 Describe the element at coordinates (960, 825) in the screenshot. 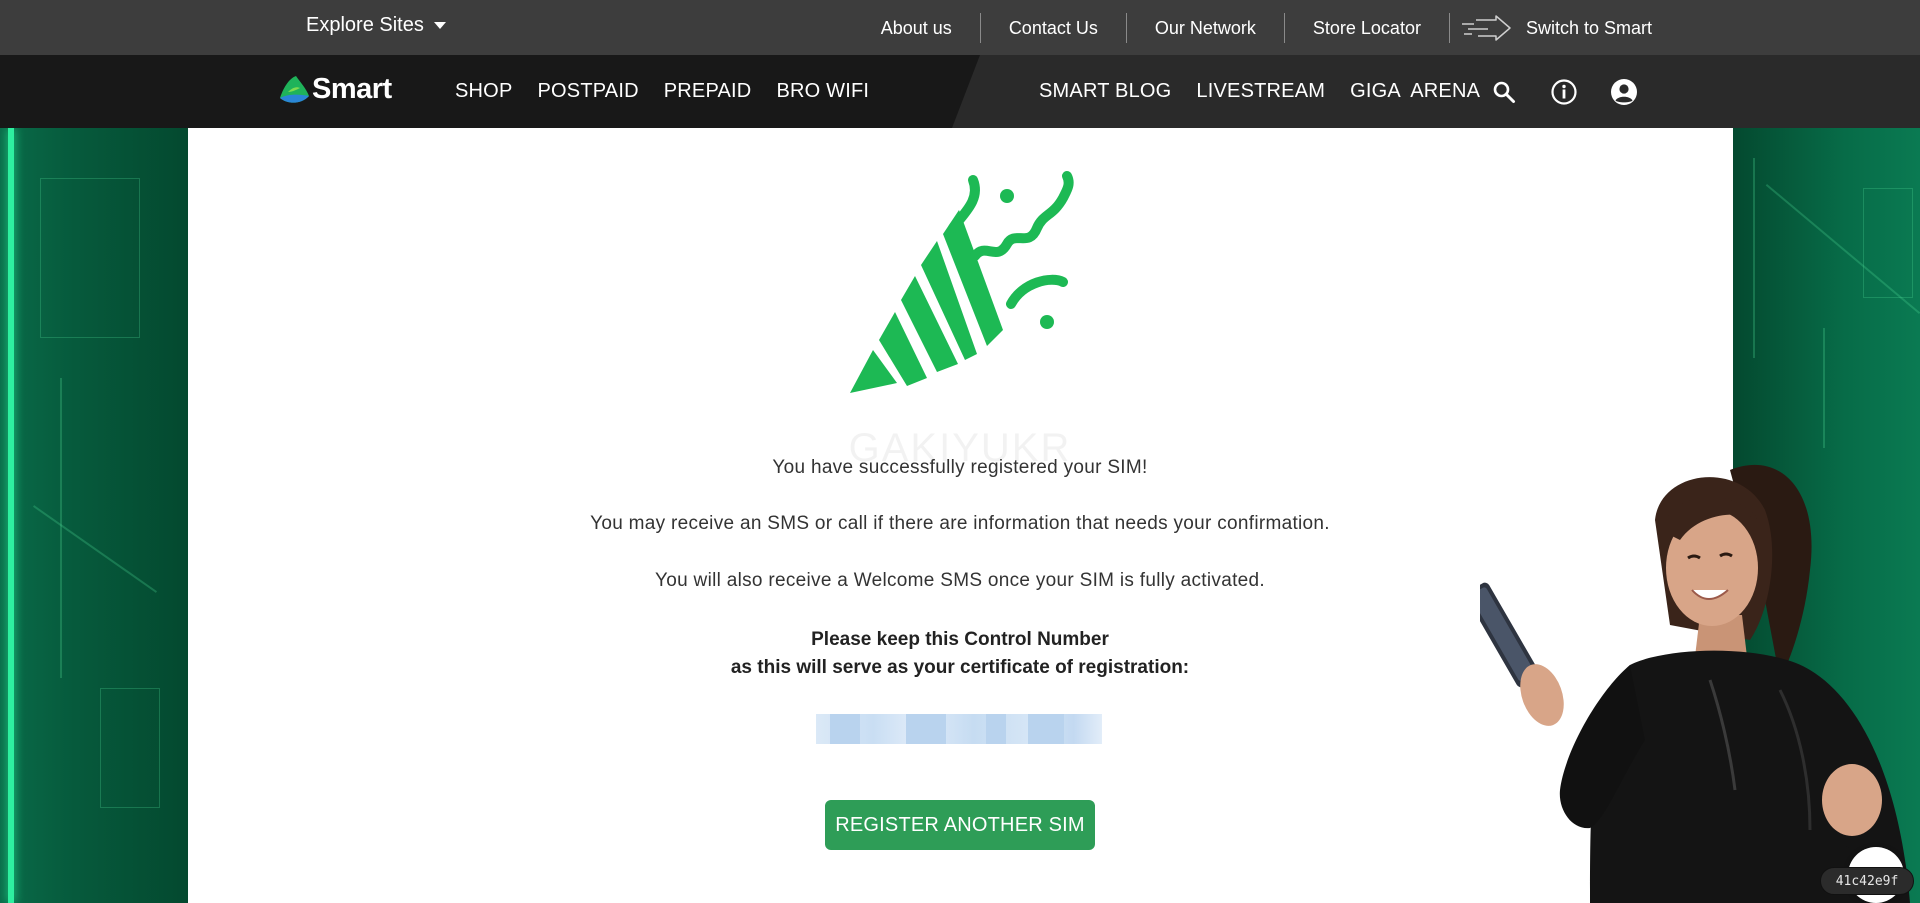

I see `register-another-sim-button: REGISTER ANOTHER SIM` at that location.